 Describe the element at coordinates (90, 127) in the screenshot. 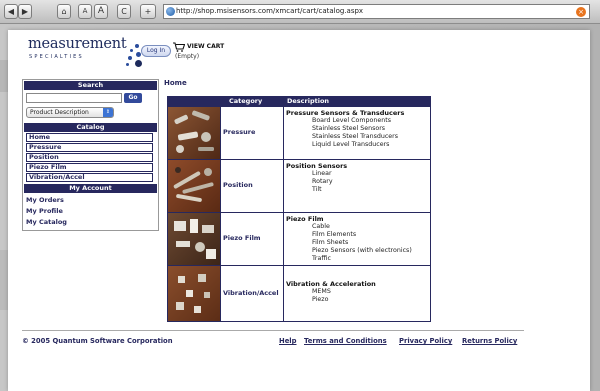

I see `catalog-heading: Catalog` at that location.